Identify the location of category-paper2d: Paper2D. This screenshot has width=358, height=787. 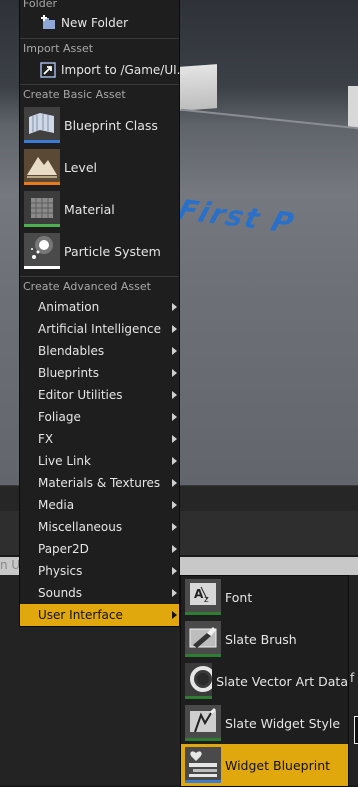
(99, 549).